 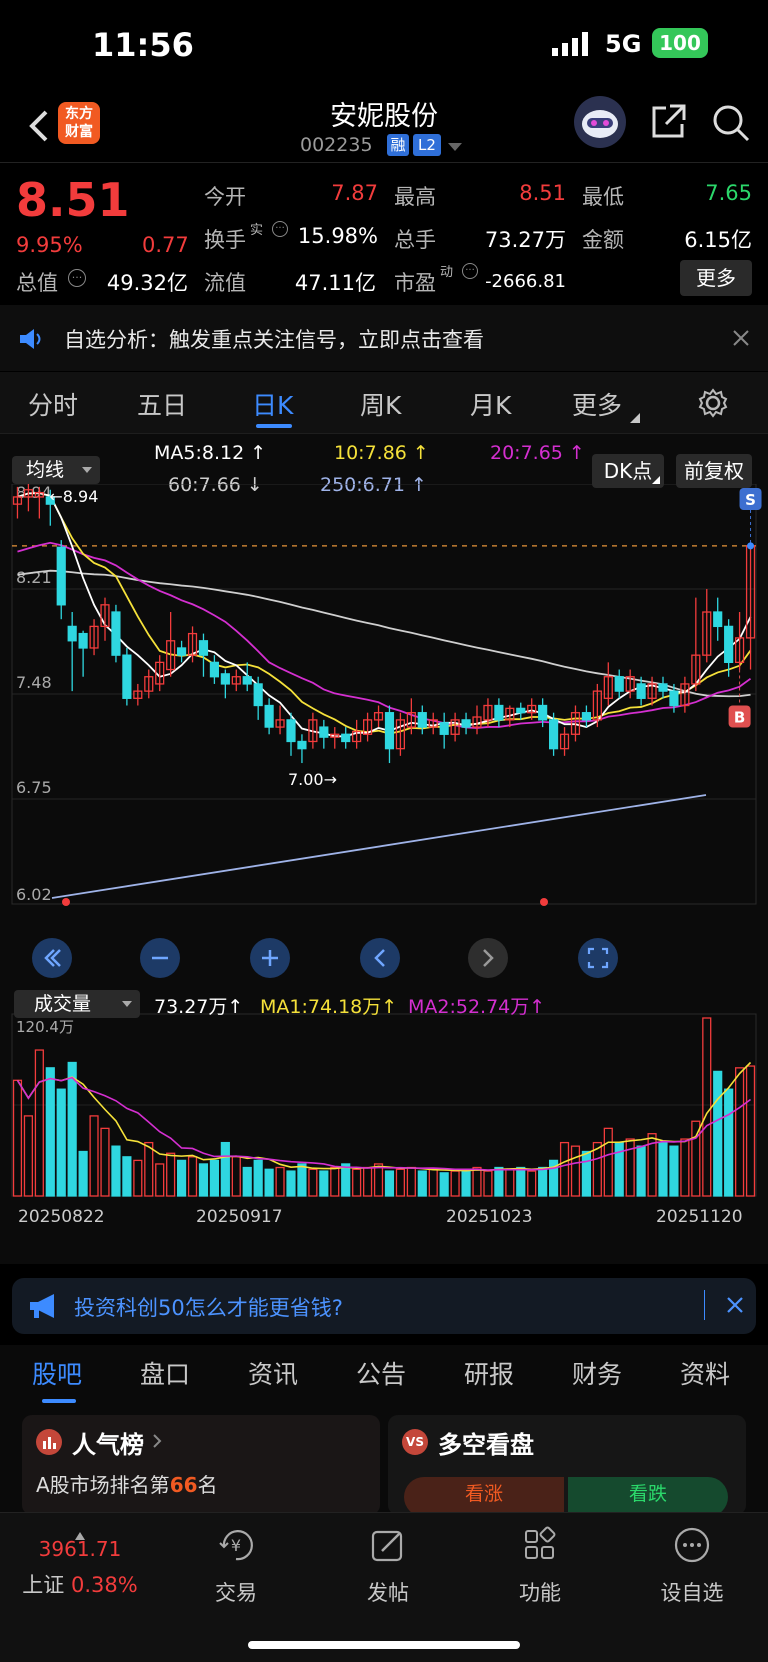 I want to click on scroll-left-button, so click(x=380, y=958).